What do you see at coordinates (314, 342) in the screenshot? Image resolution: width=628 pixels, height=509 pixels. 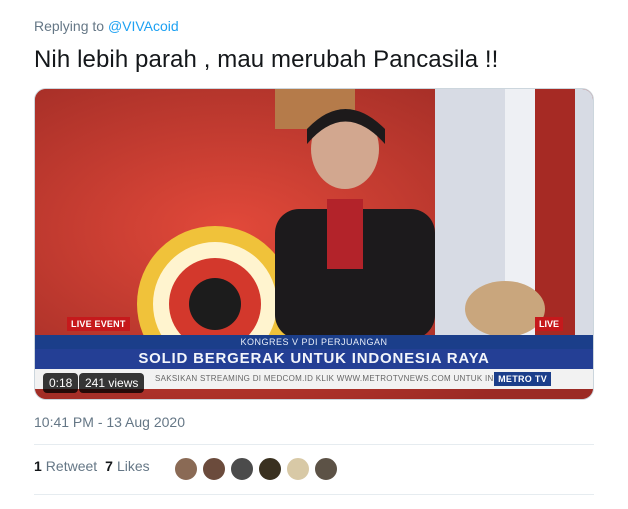 I see `lower-third-subtitle: KONGRES V PDI PERJUANGAN` at bounding box center [314, 342].